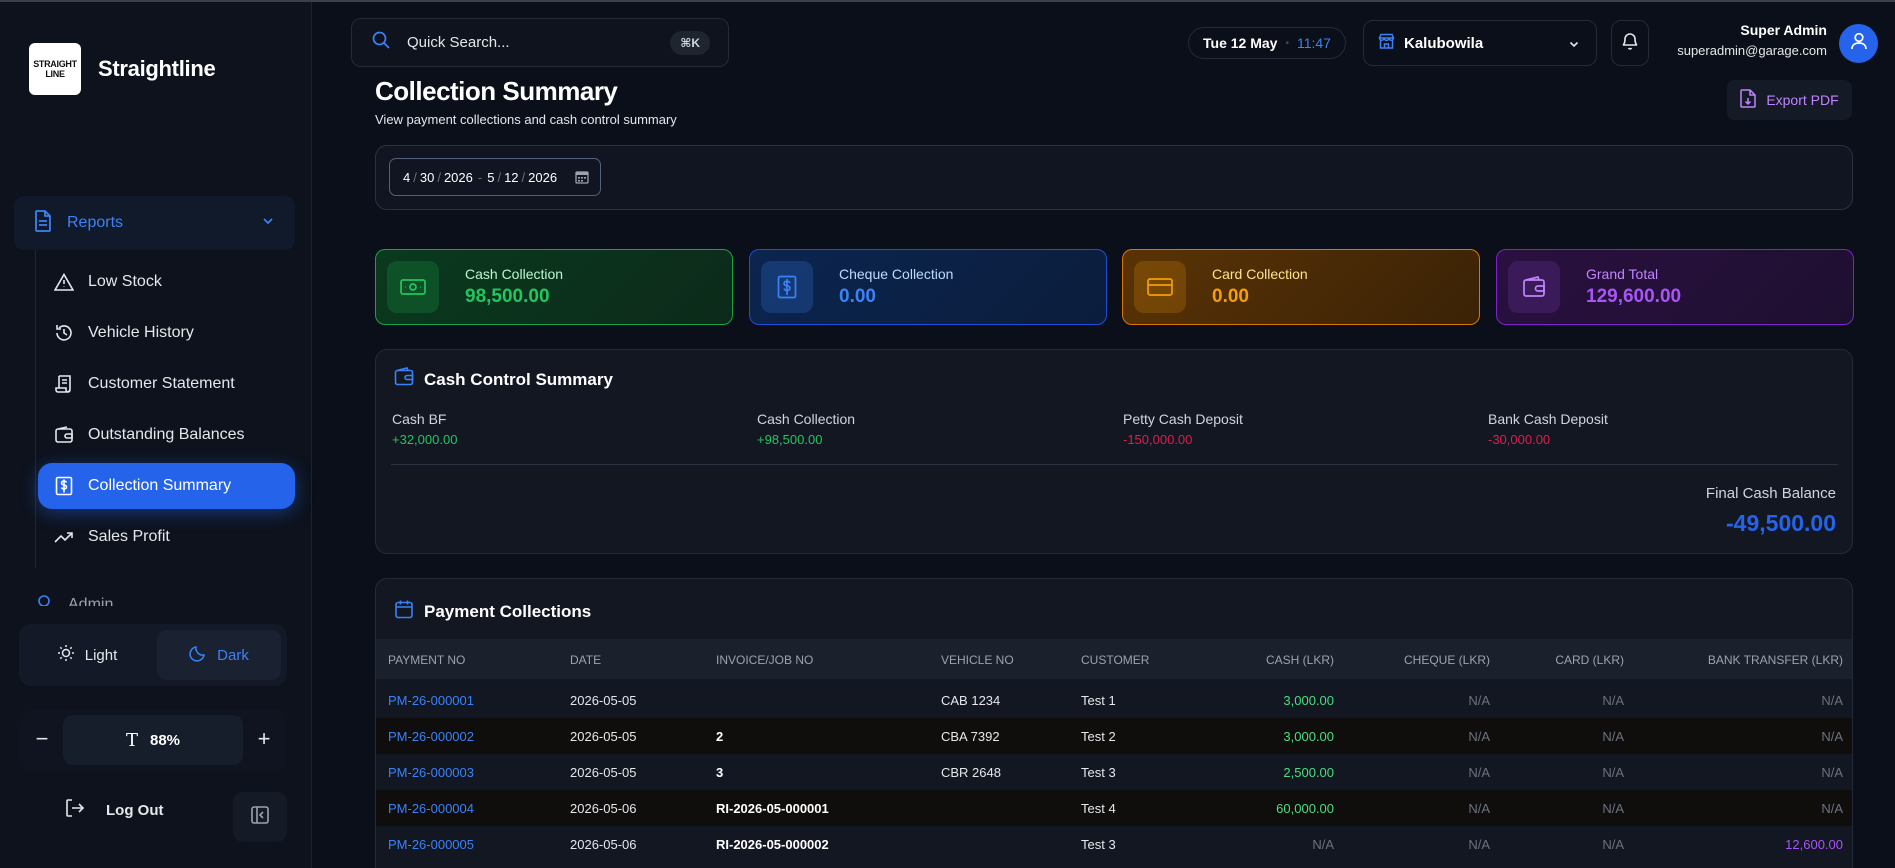  What do you see at coordinates (431, 700) in the screenshot?
I see `payment-no-link: PM-26-000001` at bounding box center [431, 700].